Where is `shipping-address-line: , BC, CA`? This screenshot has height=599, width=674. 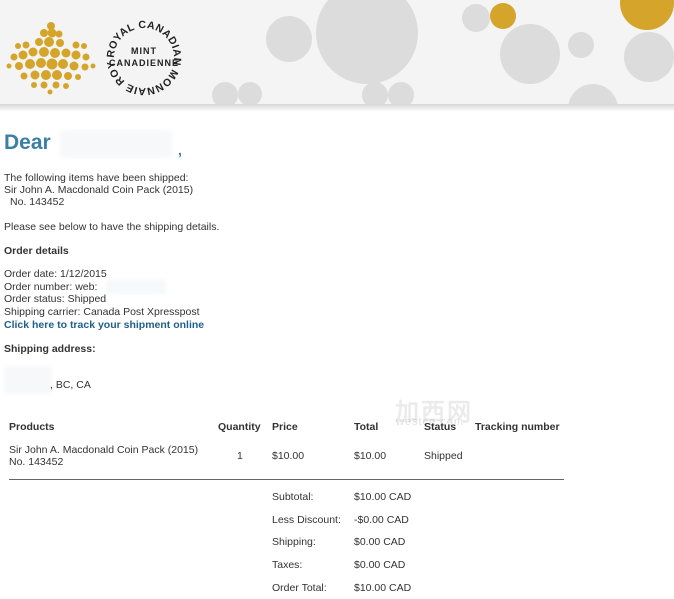
shipping-address-line: , BC, CA is located at coordinates (70, 385).